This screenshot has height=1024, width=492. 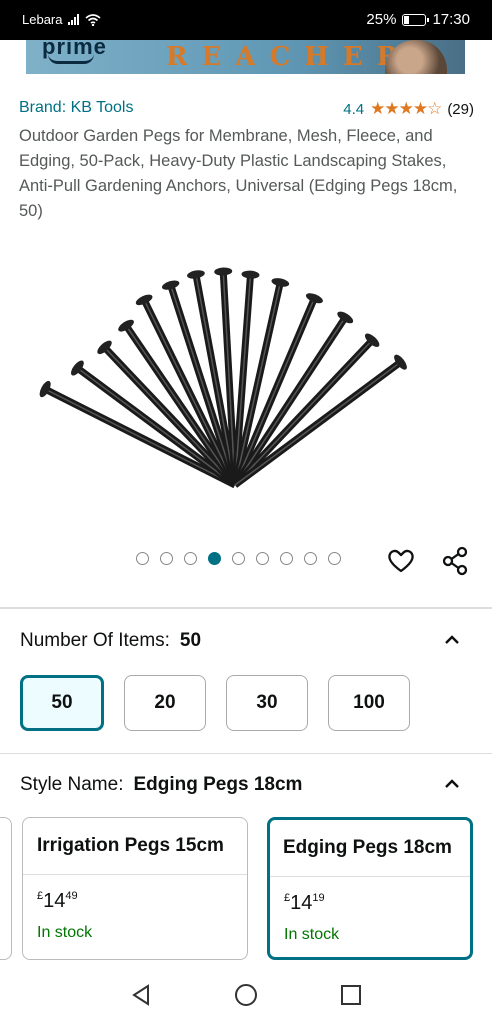 I want to click on battery-fill, so click(x=407, y=19).